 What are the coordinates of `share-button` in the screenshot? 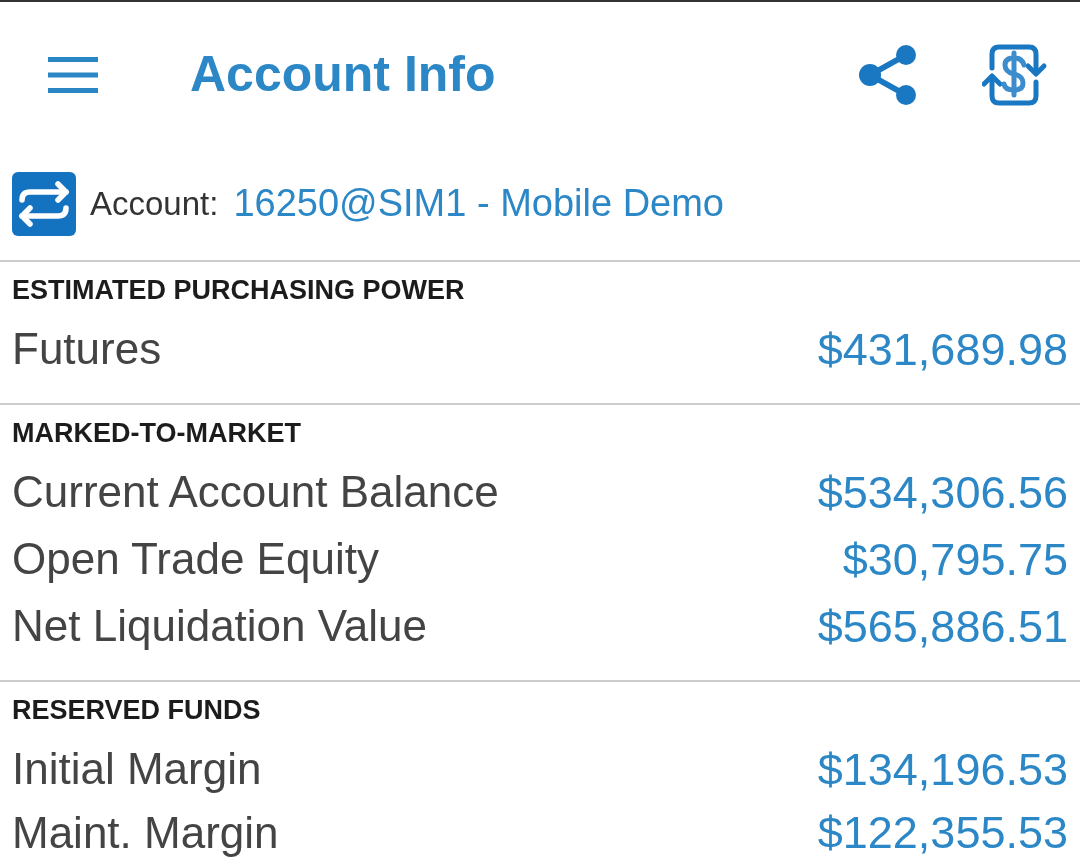 It's located at (888, 75).